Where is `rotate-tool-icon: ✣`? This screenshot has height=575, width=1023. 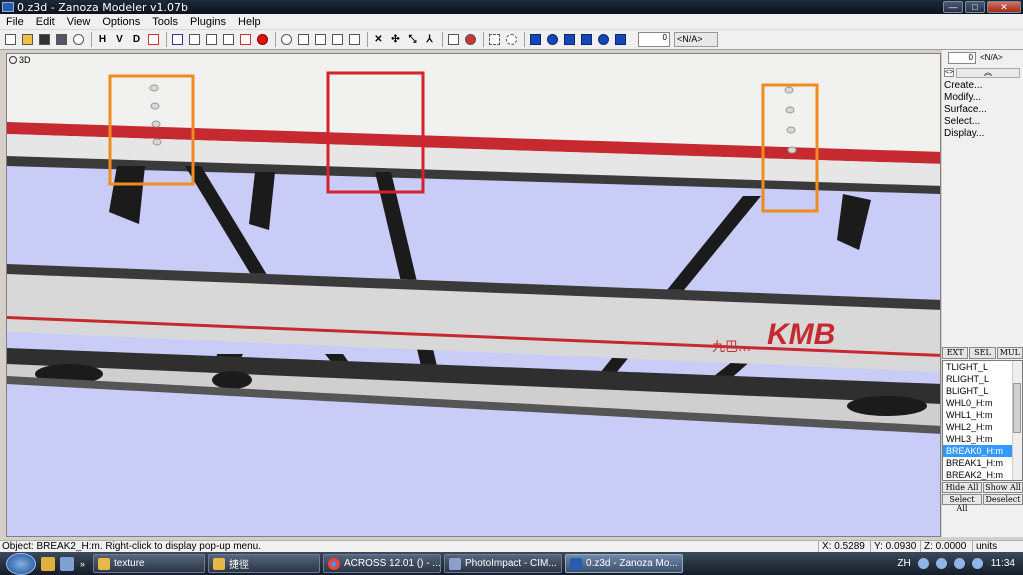 rotate-tool-icon: ✣ is located at coordinates (395, 39).